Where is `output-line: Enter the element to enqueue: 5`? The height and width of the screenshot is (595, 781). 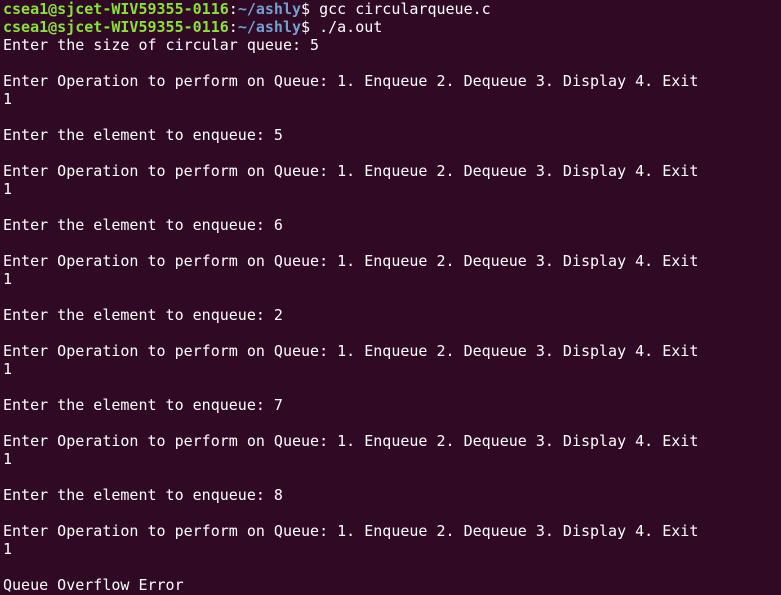 output-line: Enter the element to enqueue: 5 is located at coordinates (143, 135).